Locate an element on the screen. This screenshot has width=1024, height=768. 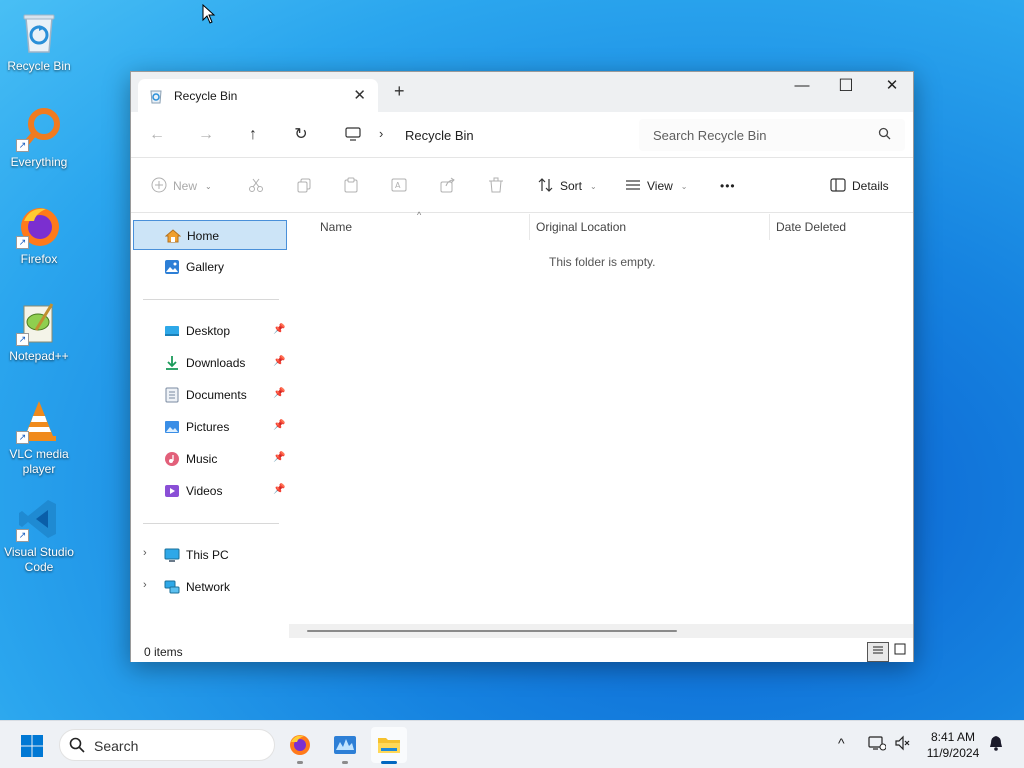
sidebar-item-videos: Videos 📌 is located at coordinates (210, 491).